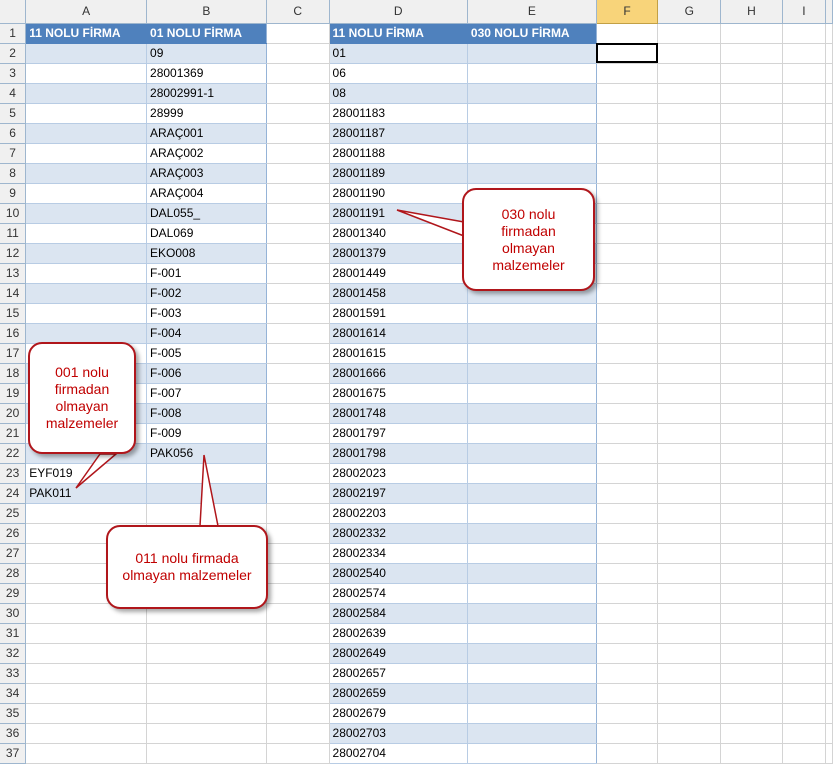 This screenshot has width=833, height=764. I want to click on cell-e33, so click(532, 673).